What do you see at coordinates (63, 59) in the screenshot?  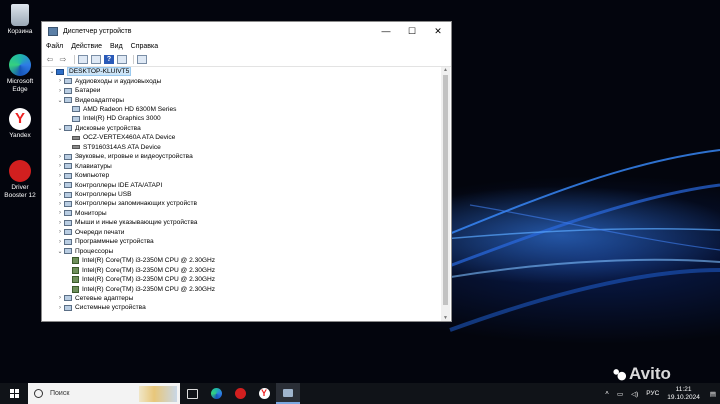 I see `forward-arrow-icon: ⇨` at bounding box center [63, 59].